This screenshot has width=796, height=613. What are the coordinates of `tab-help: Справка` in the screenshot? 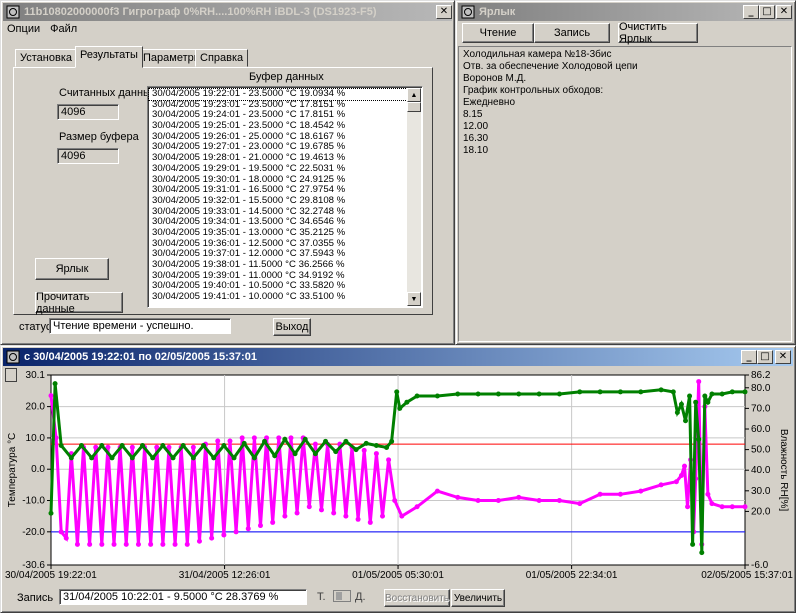 It's located at (222, 58).